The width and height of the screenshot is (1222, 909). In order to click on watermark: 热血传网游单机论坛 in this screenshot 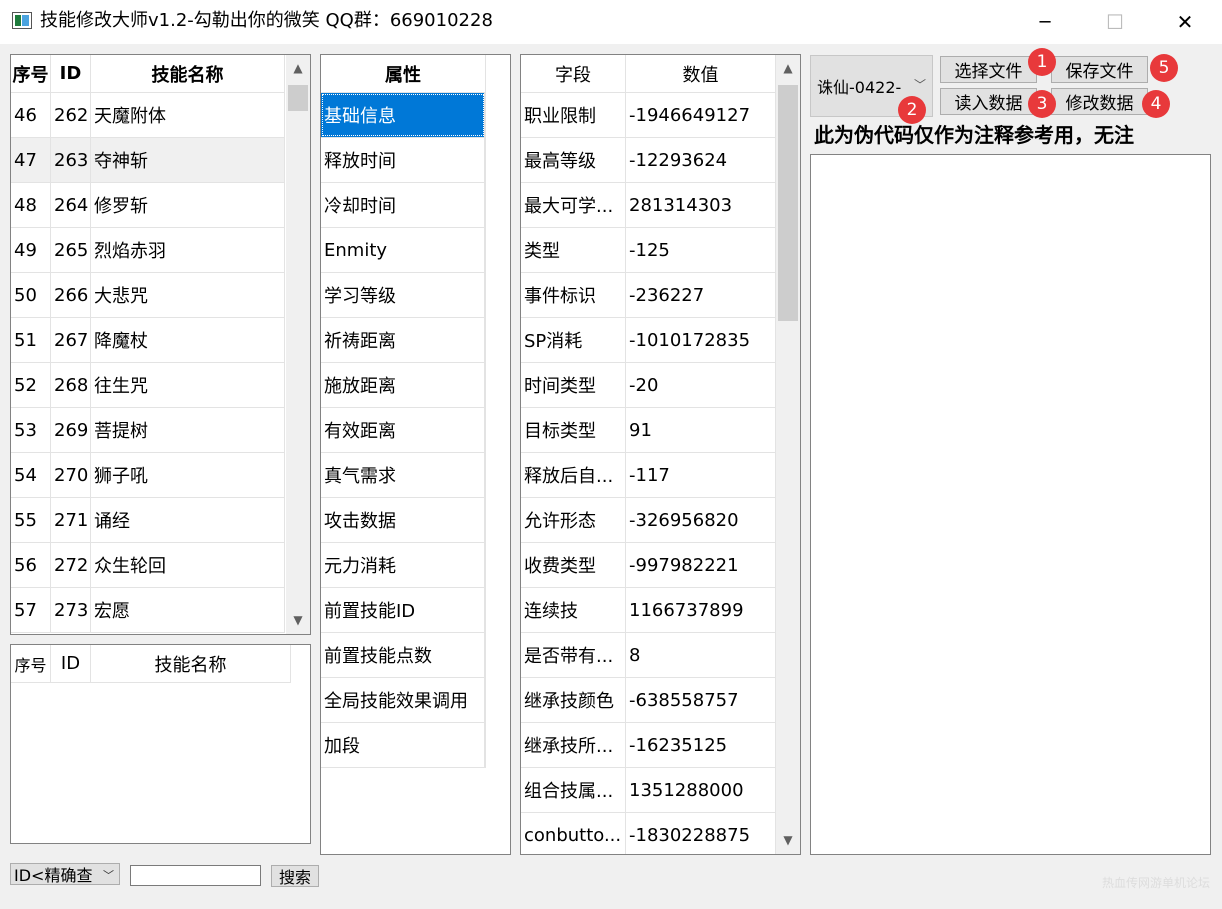, I will do `click(1156, 883)`.